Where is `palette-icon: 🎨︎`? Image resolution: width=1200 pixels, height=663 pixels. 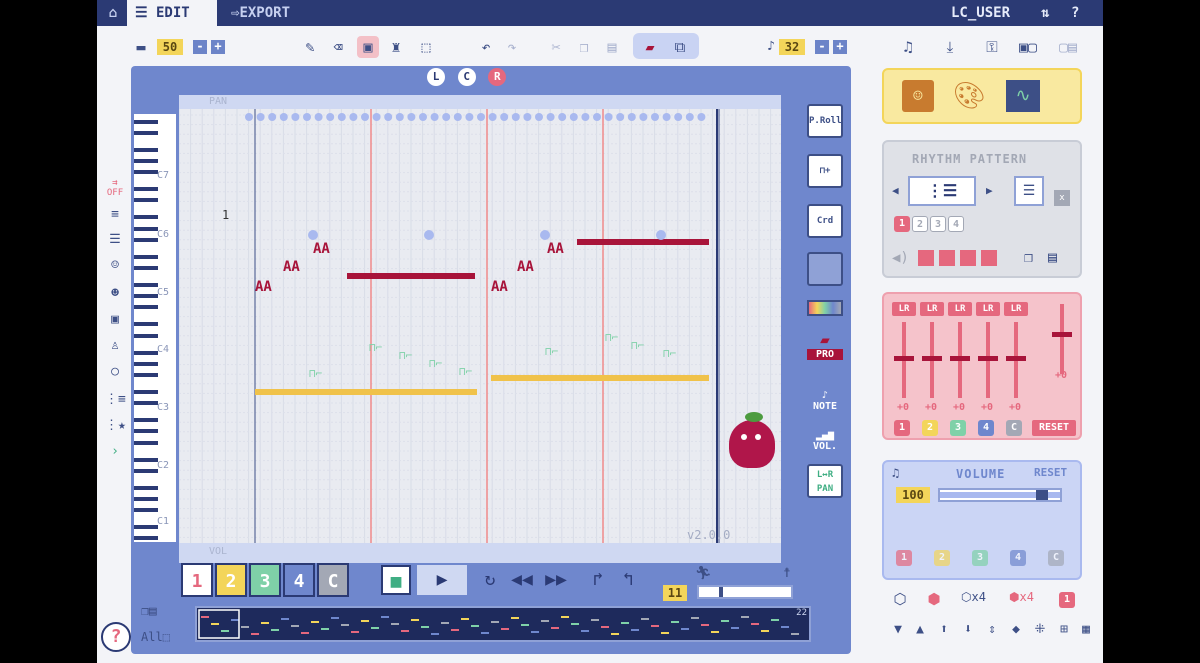 palette-icon: 🎨︎ is located at coordinates (969, 96).